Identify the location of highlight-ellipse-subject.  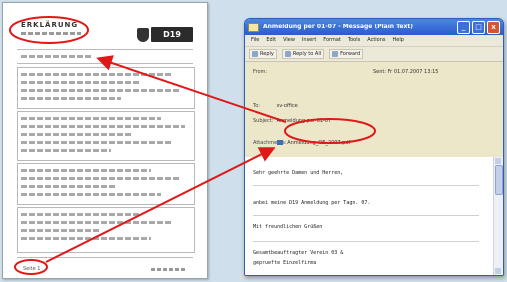
(330, 131).